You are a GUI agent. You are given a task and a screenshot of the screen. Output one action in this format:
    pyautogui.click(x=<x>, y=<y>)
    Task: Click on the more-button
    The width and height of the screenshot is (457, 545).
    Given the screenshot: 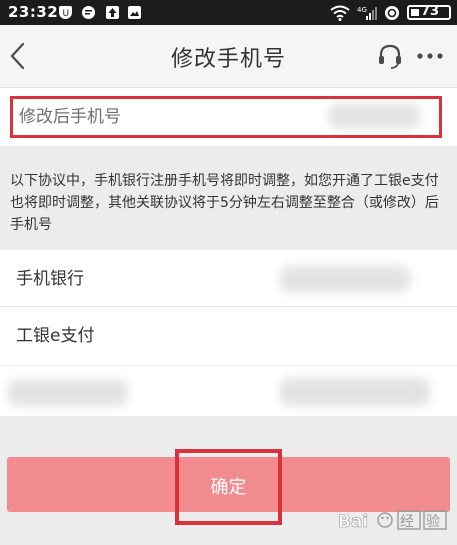 What is the action you would take?
    pyautogui.click(x=430, y=56)
    